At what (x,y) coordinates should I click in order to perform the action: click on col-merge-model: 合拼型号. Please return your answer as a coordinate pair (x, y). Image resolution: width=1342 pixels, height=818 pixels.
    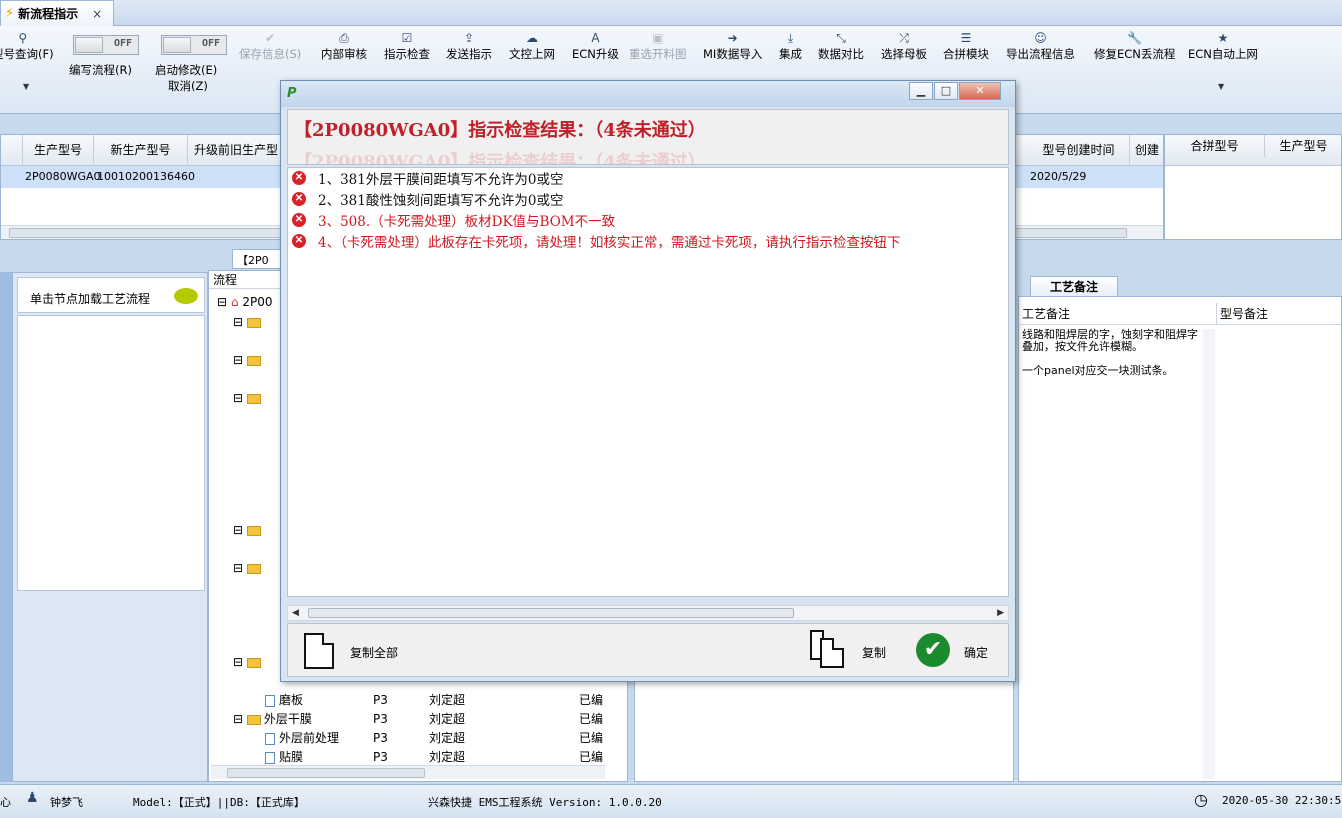
    Looking at the image, I should click on (1215, 146).